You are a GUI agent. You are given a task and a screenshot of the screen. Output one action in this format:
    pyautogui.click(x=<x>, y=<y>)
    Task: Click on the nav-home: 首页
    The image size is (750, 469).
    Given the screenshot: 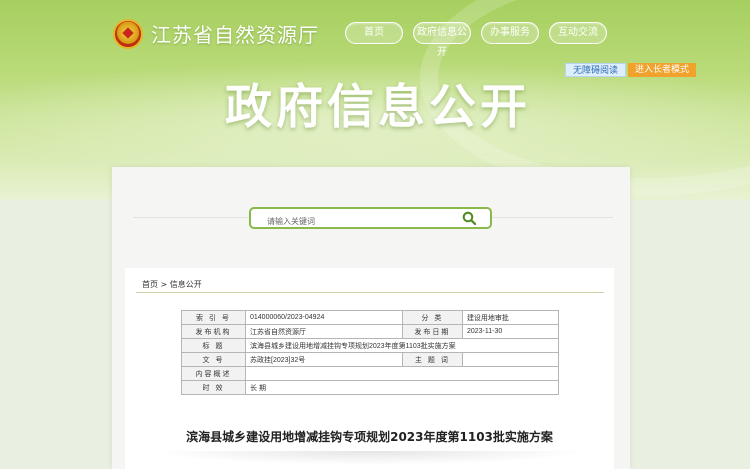 What is the action you would take?
    pyautogui.click(x=374, y=33)
    